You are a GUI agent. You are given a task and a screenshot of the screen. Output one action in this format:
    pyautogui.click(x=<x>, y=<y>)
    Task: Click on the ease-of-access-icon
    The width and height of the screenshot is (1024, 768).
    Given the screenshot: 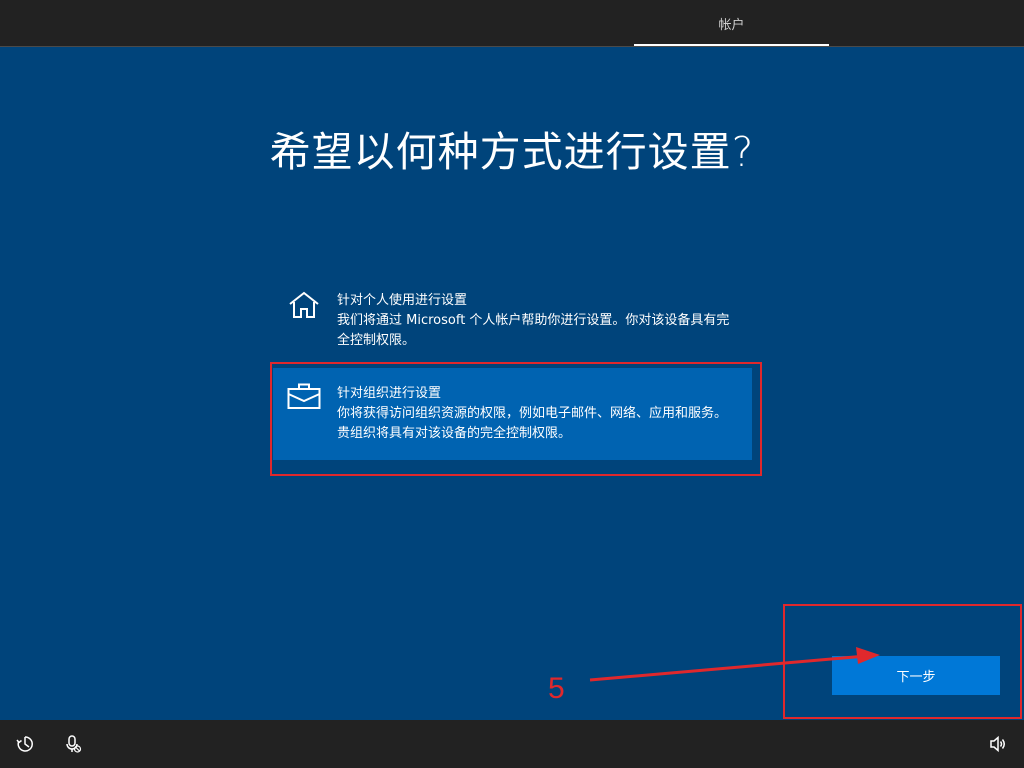 What is the action you would take?
    pyautogui.click(x=25, y=744)
    